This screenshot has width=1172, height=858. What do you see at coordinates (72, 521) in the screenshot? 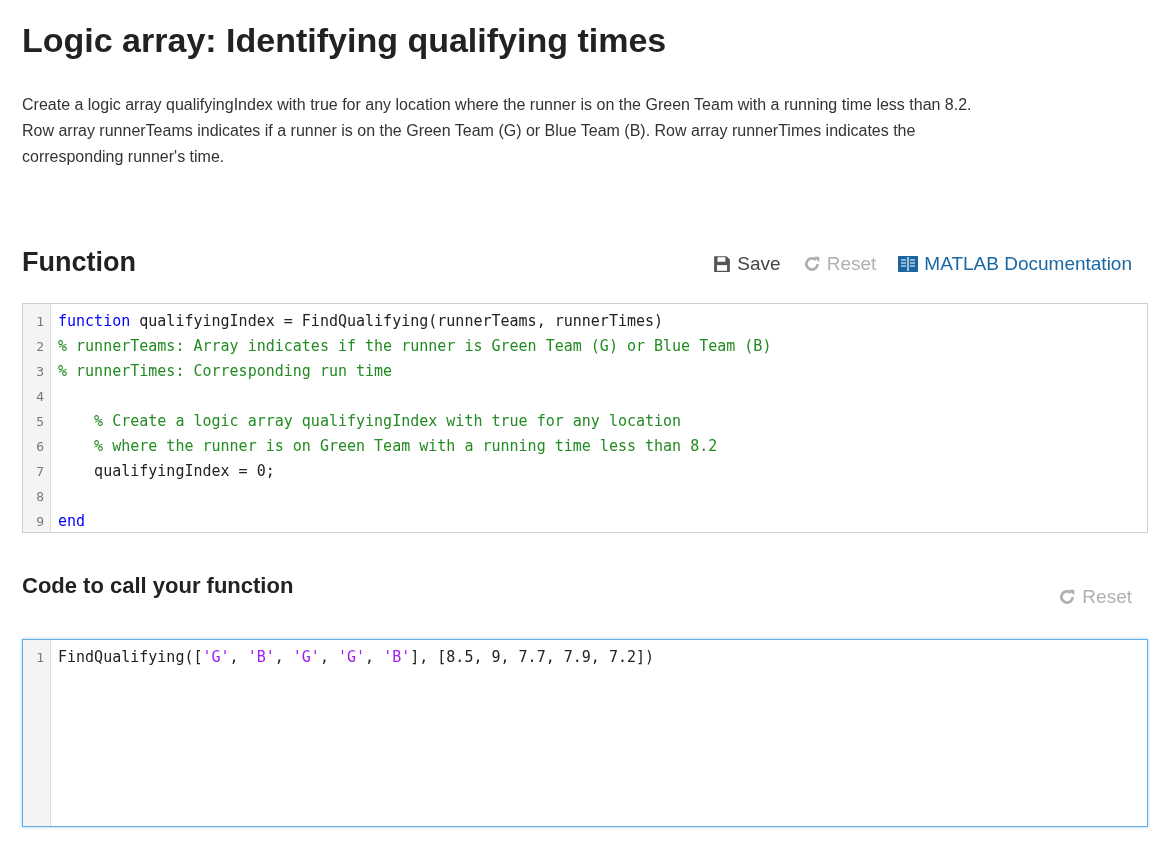
I see `code-line: end` at bounding box center [72, 521].